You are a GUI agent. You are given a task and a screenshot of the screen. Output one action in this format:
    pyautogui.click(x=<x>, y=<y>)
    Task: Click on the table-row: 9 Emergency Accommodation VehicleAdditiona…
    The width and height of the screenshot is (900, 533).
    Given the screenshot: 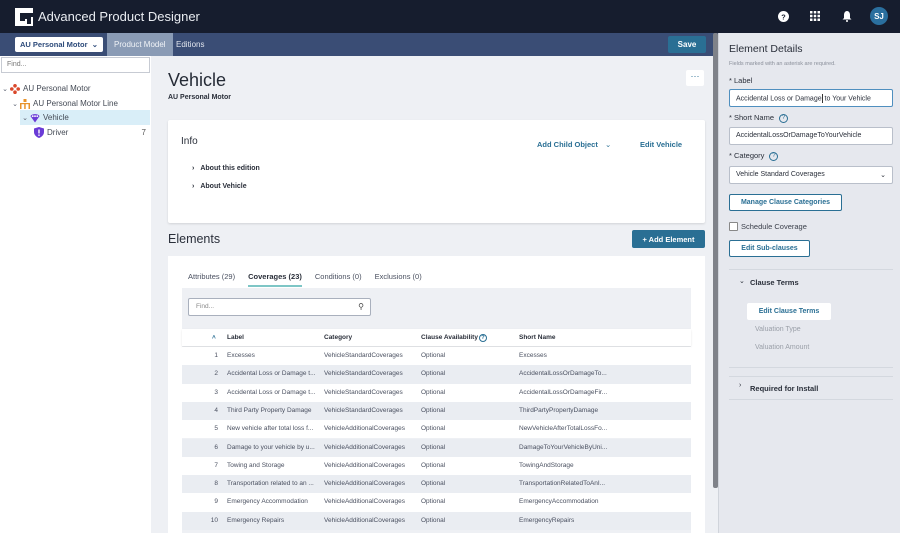 What is the action you would take?
    pyautogui.click(x=436, y=502)
    